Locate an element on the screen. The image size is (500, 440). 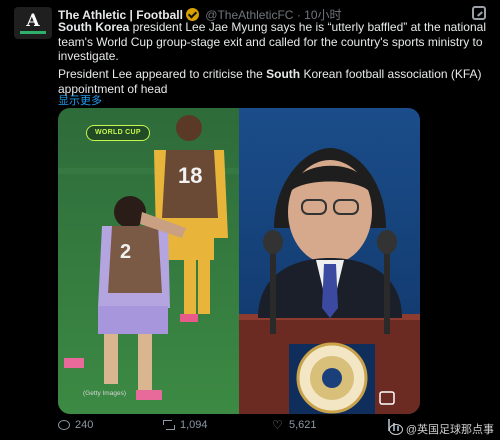
jersey-number-front: 2 is located at coordinates (125, 252).